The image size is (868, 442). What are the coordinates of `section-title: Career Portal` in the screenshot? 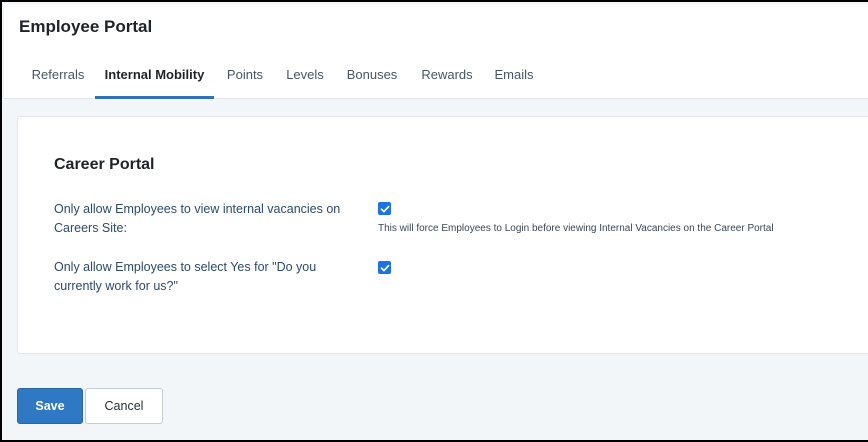 It's located at (104, 164).